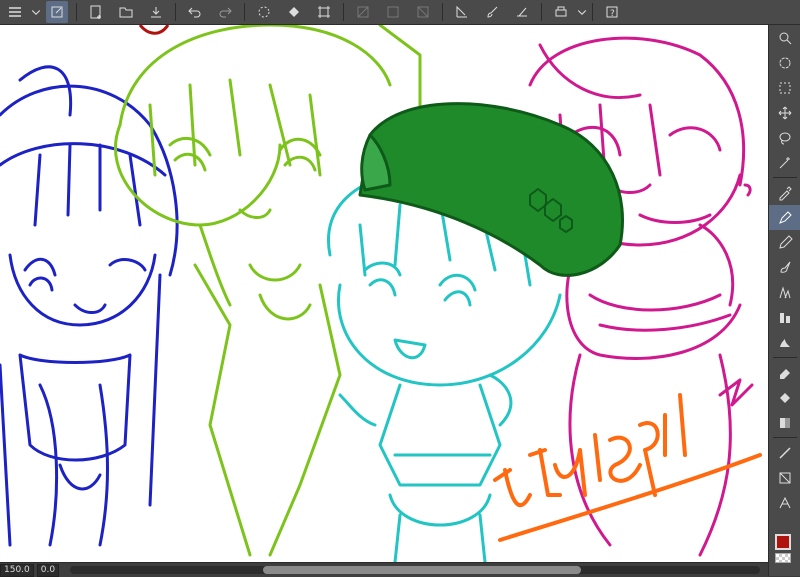  Describe the element at coordinates (422, 570) in the screenshot. I see `scroll-thumb` at that location.